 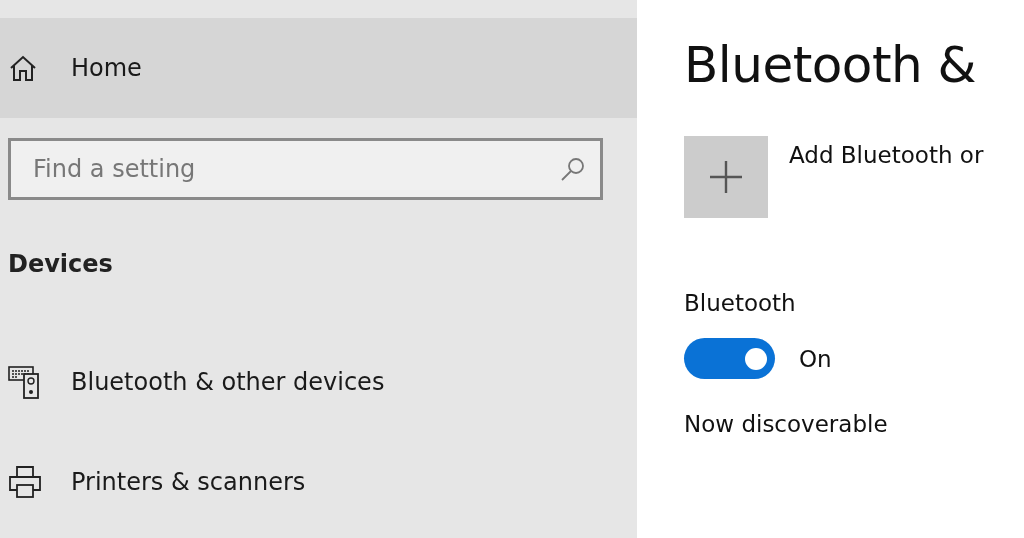 I want to click on home-nav-item: Home, so click(x=318, y=68).